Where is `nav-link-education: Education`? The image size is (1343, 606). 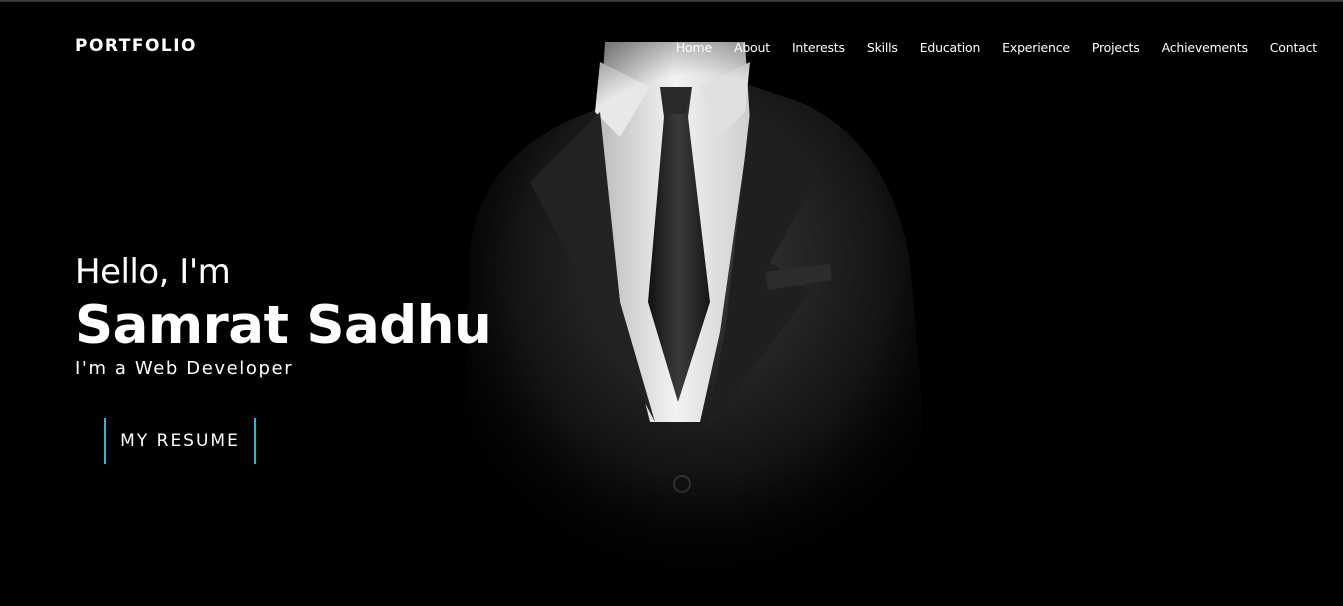
nav-link-education: Education is located at coordinates (950, 47).